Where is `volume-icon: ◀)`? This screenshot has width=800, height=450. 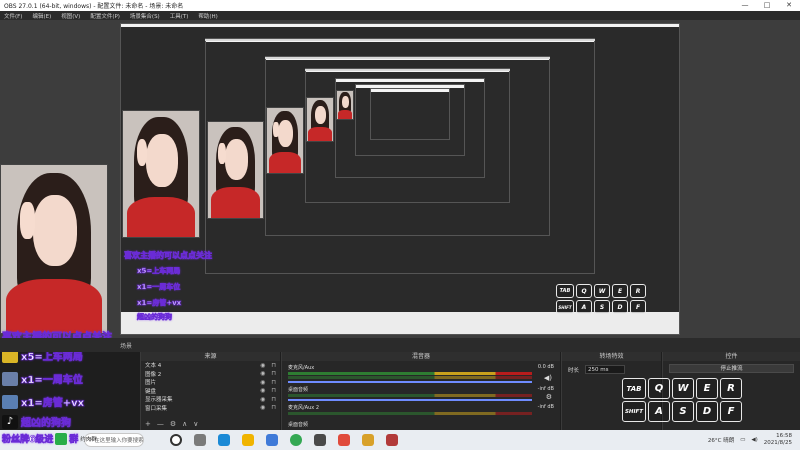 volume-icon: ◀) is located at coordinates (754, 440).